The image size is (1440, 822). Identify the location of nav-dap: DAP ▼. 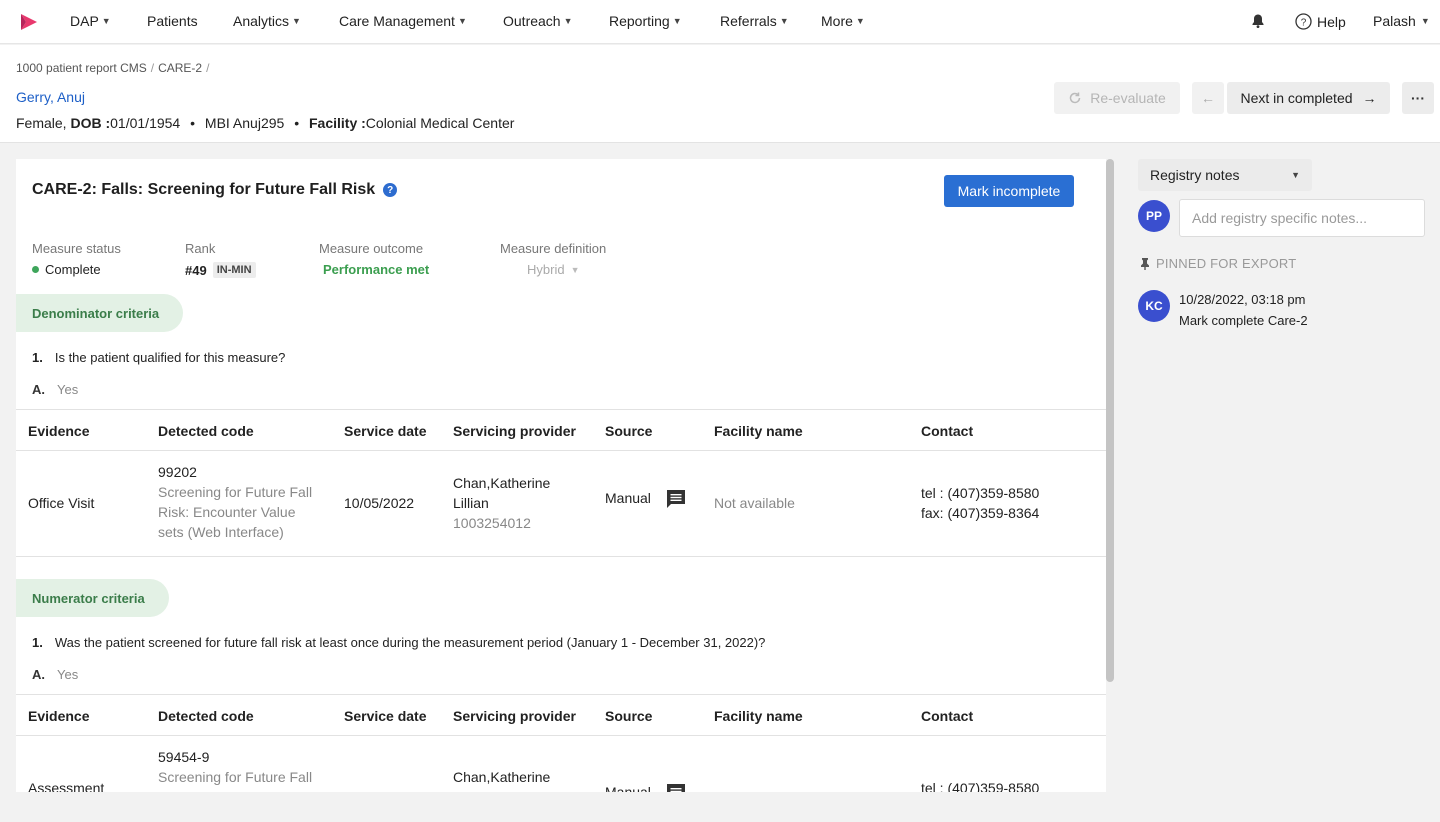
(90, 21).